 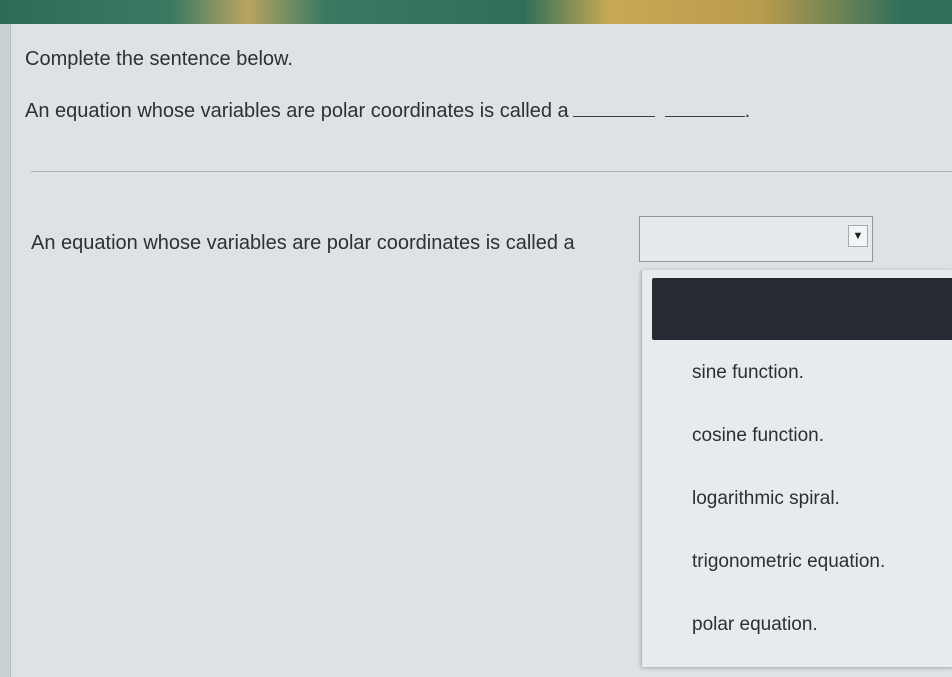 What do you see at coordinates (766, 499) in the screenshot?
I see `option-logarithmic-spiral: logarithmic spiral.` at bounding box center [766, 499].